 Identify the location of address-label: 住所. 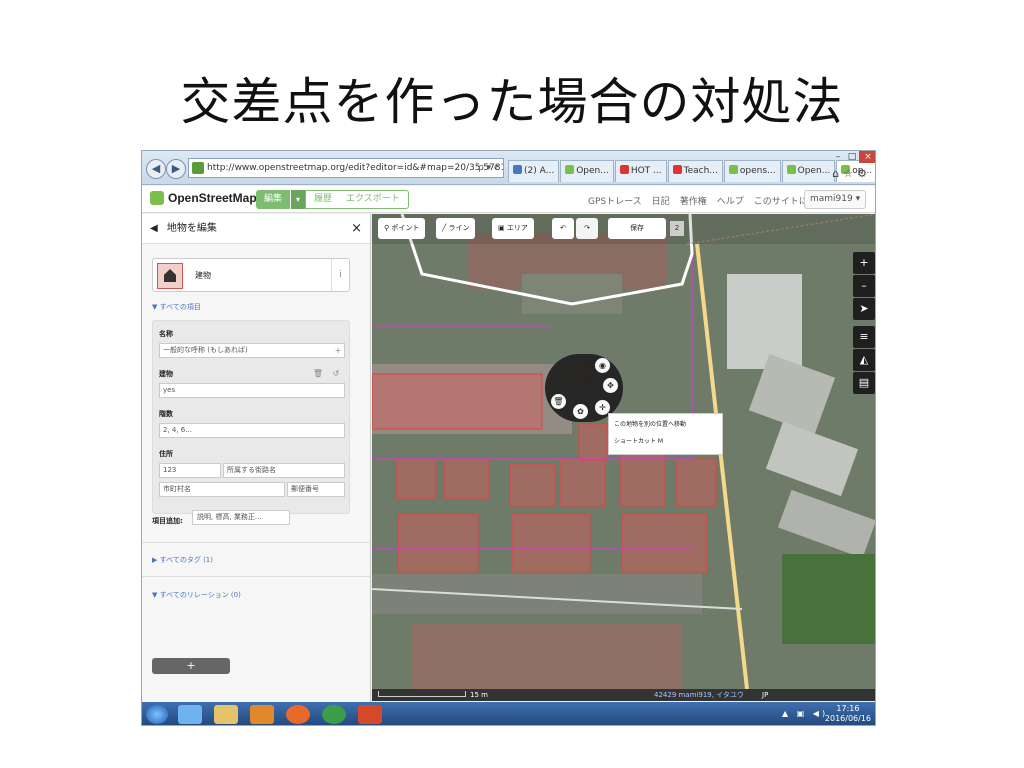
(166, 454).